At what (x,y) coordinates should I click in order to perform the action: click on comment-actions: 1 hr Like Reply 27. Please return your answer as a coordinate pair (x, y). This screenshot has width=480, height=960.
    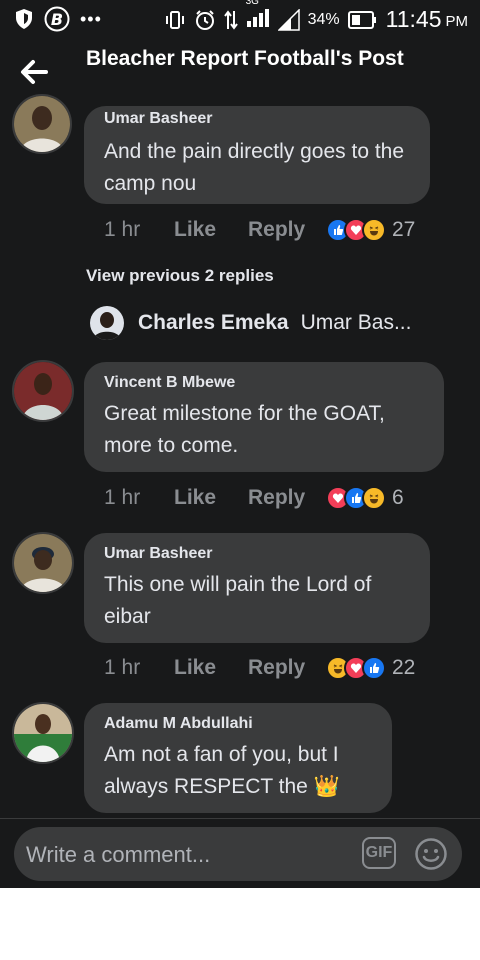
    Looking at the image, I should click on (259, 230).